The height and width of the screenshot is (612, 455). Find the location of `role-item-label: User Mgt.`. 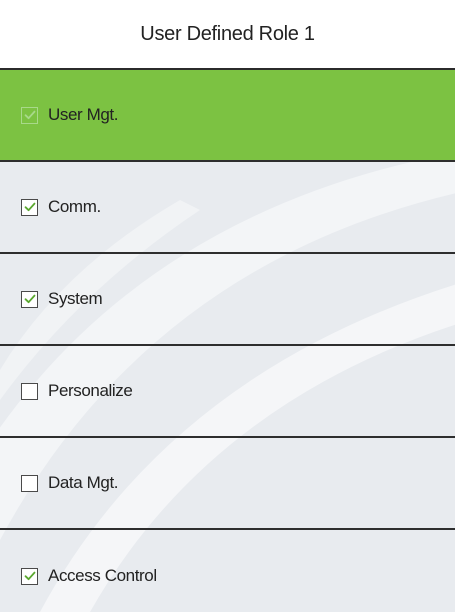

role-item-label: User Mgt. is located at coordinates (83, 114).